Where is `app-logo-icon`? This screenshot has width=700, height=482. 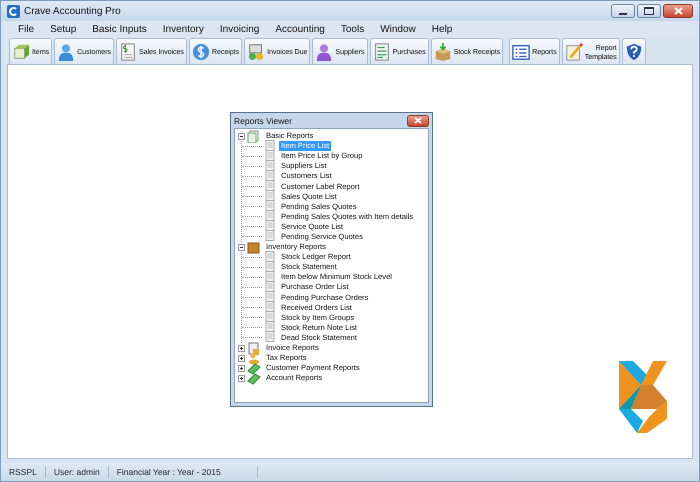
app-logo-icon is located at coordinates (13, 11).